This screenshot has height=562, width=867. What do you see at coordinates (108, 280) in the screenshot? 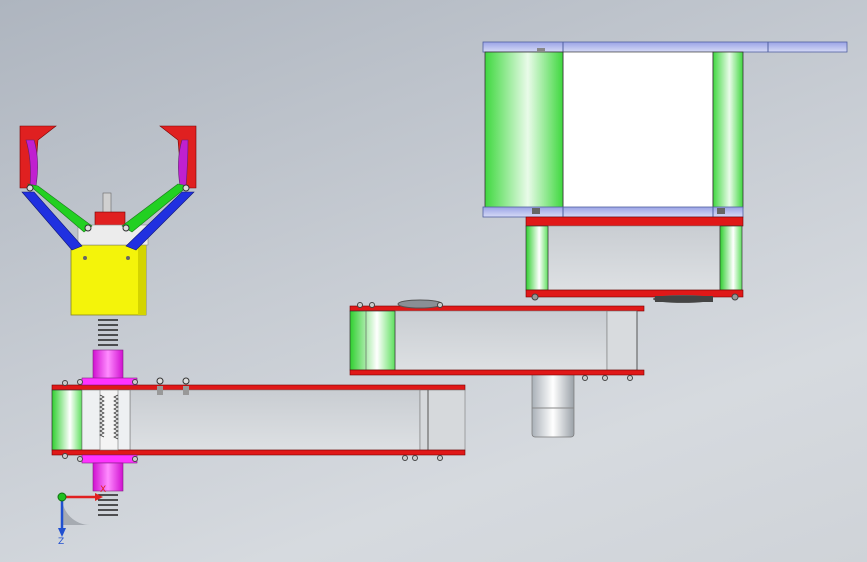
I see `gripper-body` at bounding box center [108, 280].